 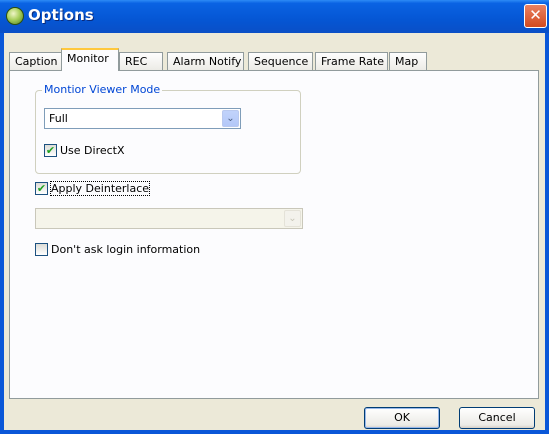 What do you see at coordinates (126, 249) in the screenshot?
I see `dont-ask-login-label: Don't ask login information` at bounding box center [126, 249].